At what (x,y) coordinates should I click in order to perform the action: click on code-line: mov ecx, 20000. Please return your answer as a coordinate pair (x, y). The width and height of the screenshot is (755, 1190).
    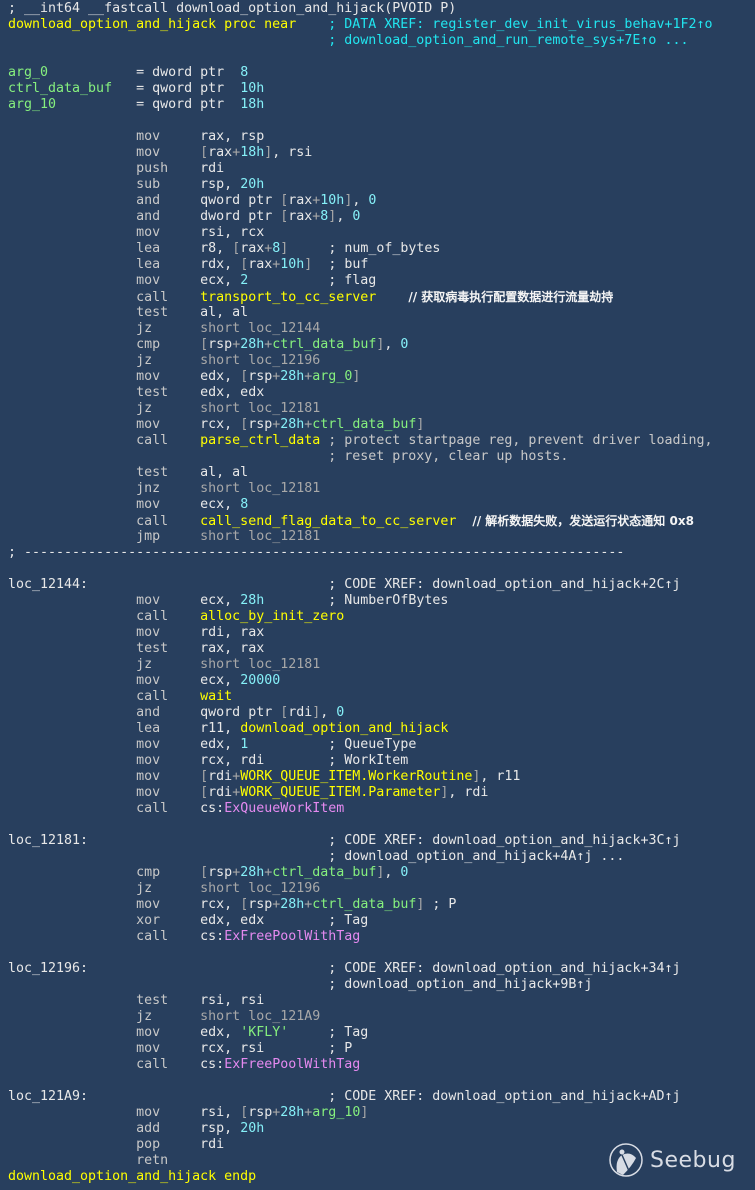
    Looking at the image, I should click on (360, 681).